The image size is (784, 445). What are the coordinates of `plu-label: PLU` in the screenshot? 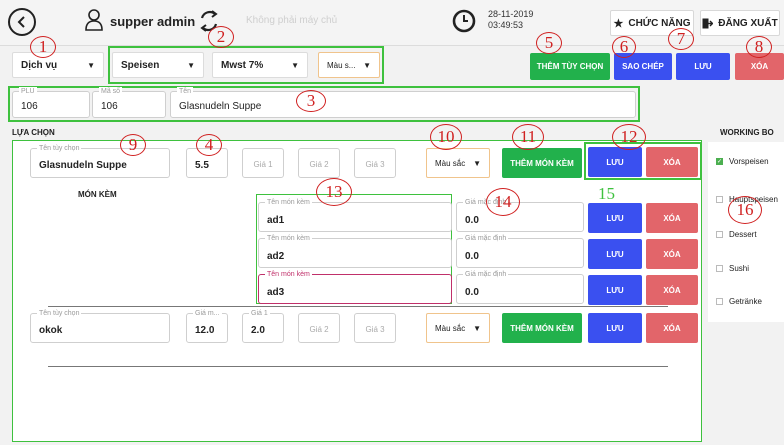 It's located at (28, 91).